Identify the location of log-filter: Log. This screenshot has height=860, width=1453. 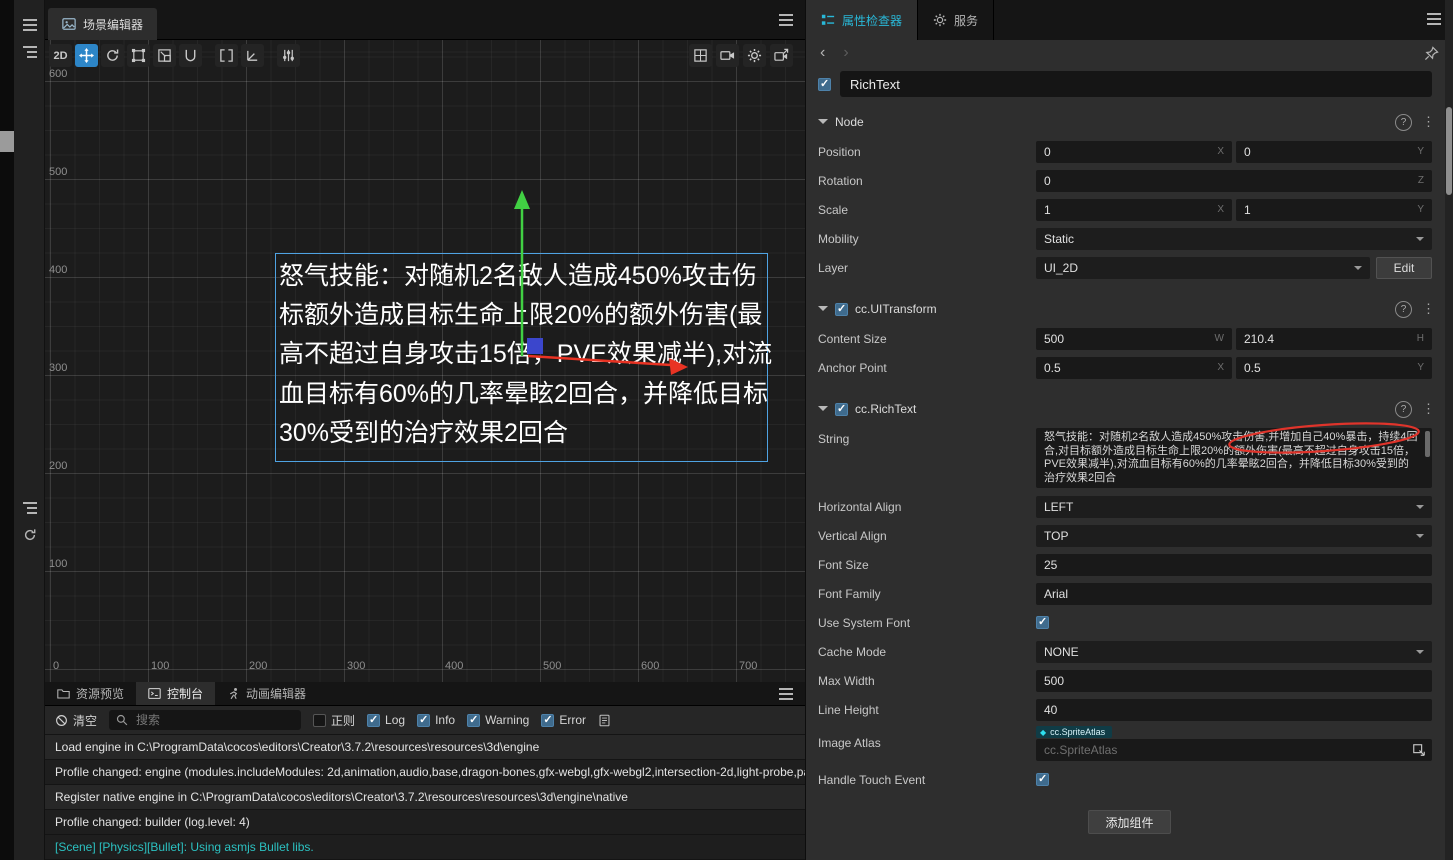
(386, 720).